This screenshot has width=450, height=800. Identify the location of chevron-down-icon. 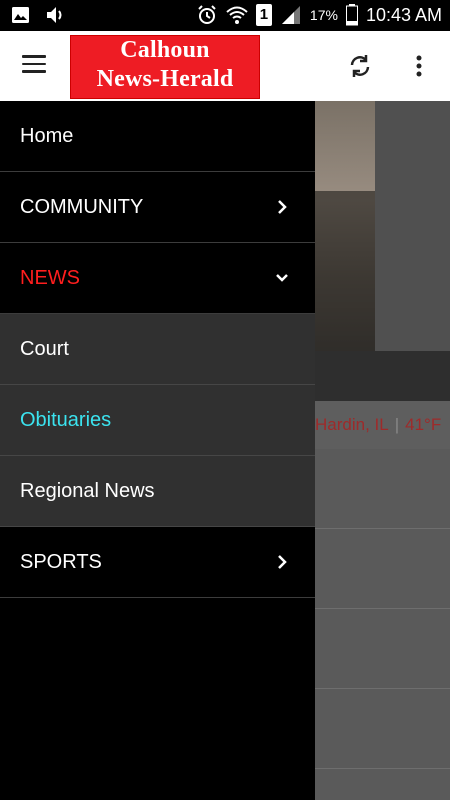
(282, 278).